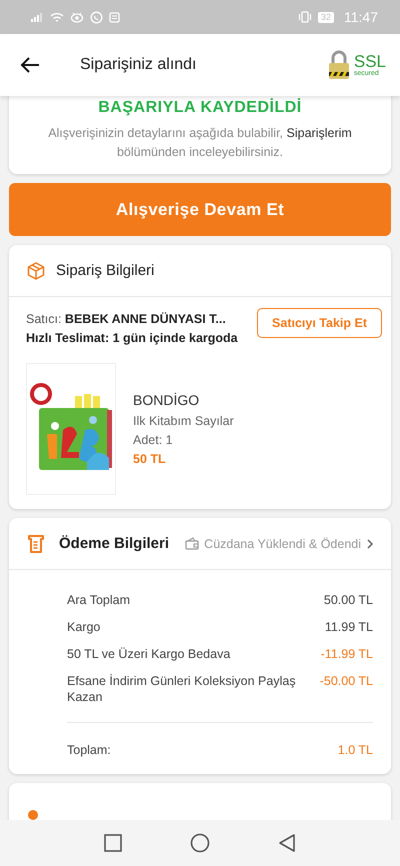 The image size is (400, 866). What do you see at coordinates (338, 65) in the screenshot?
I see `padlock-icon` at bounding box center [338, 65].